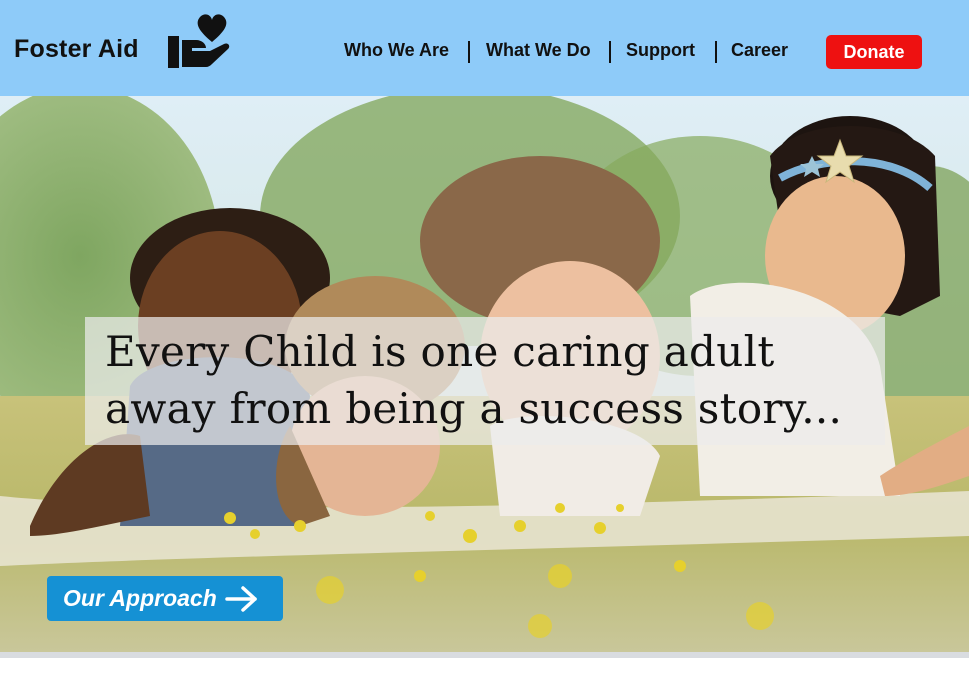 The image size is (969, 681). Describe the element at coordinates (484, 655) in the screenshot. I see `page-bottom-divider` at that location.